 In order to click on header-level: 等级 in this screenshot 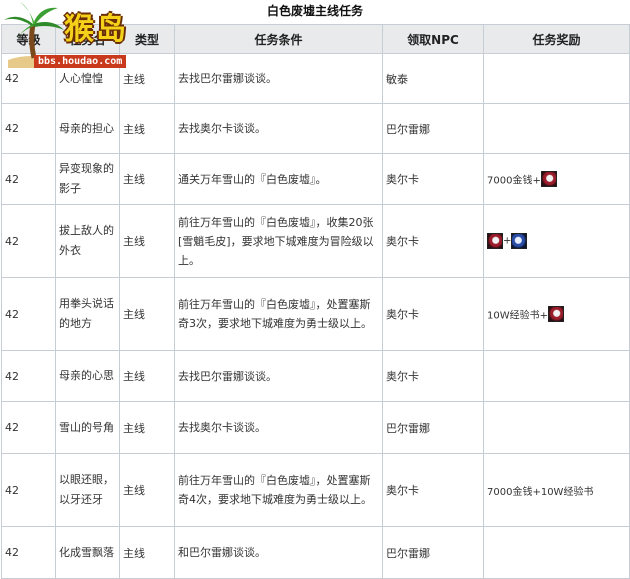, I will do `click(28, 39)`.